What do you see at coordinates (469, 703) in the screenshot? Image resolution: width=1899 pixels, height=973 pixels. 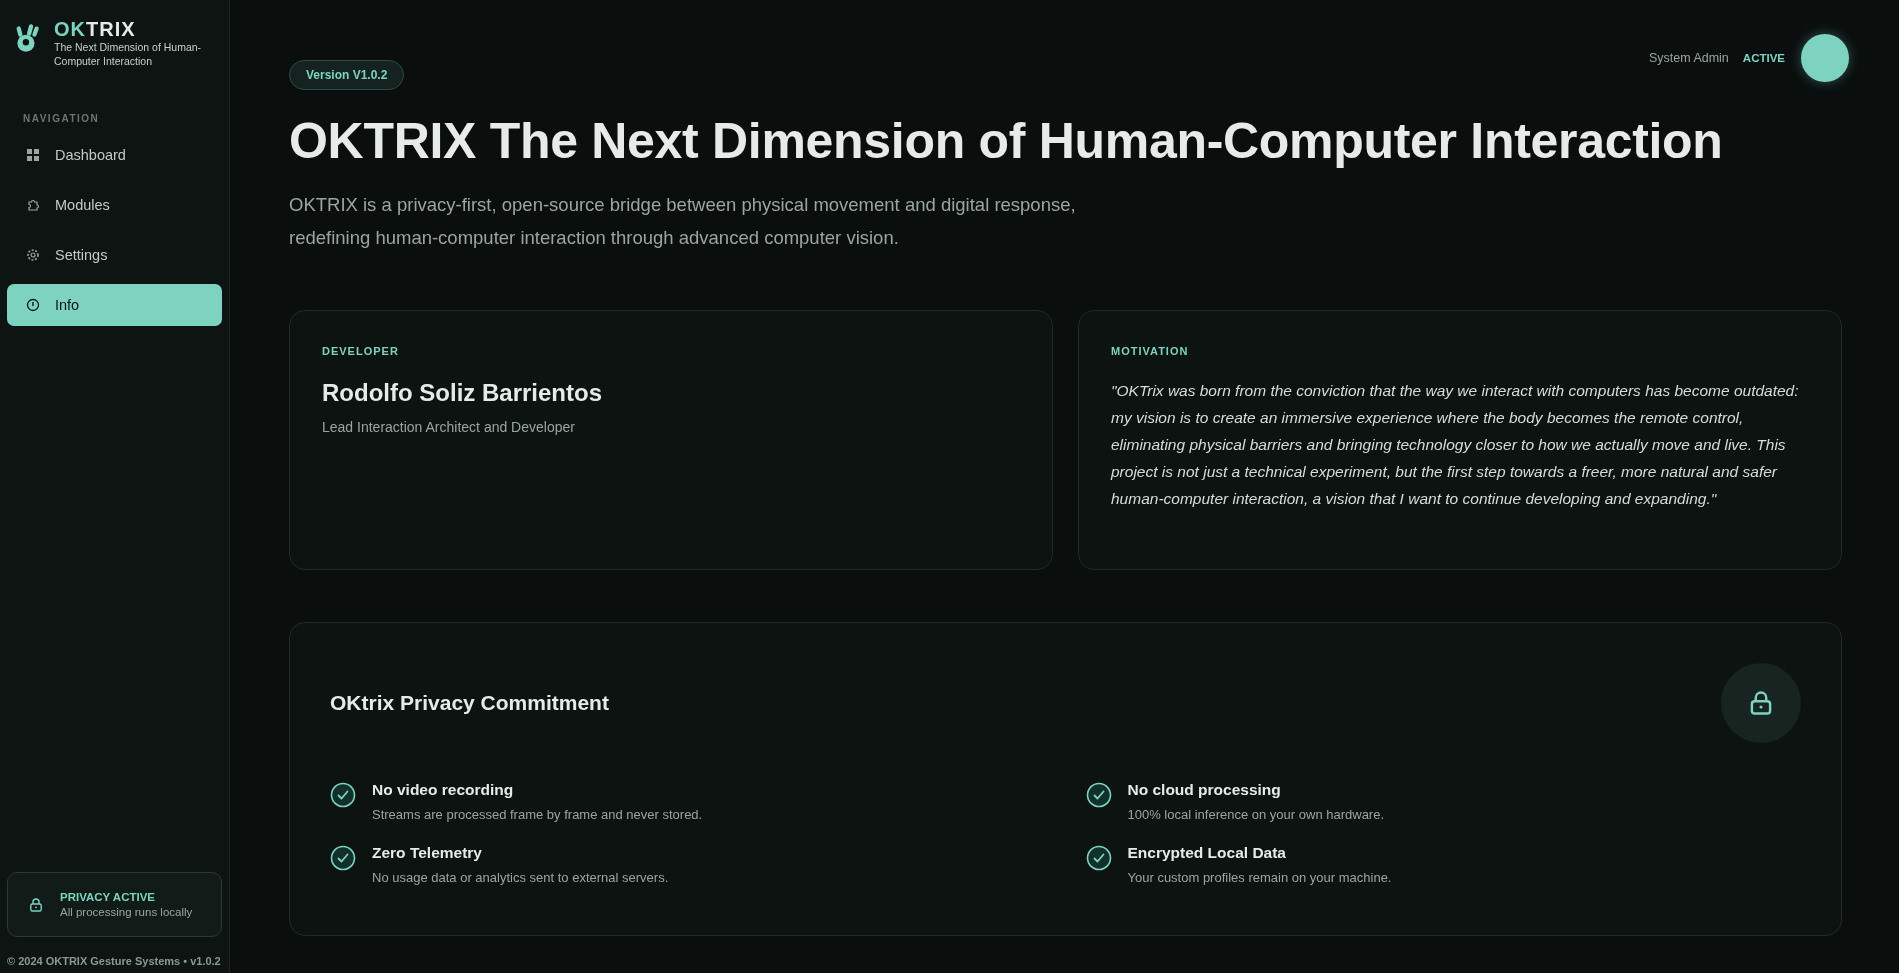 I see `section-title: OKtrix Privacy Commitment` at bounding box center [469, 703].